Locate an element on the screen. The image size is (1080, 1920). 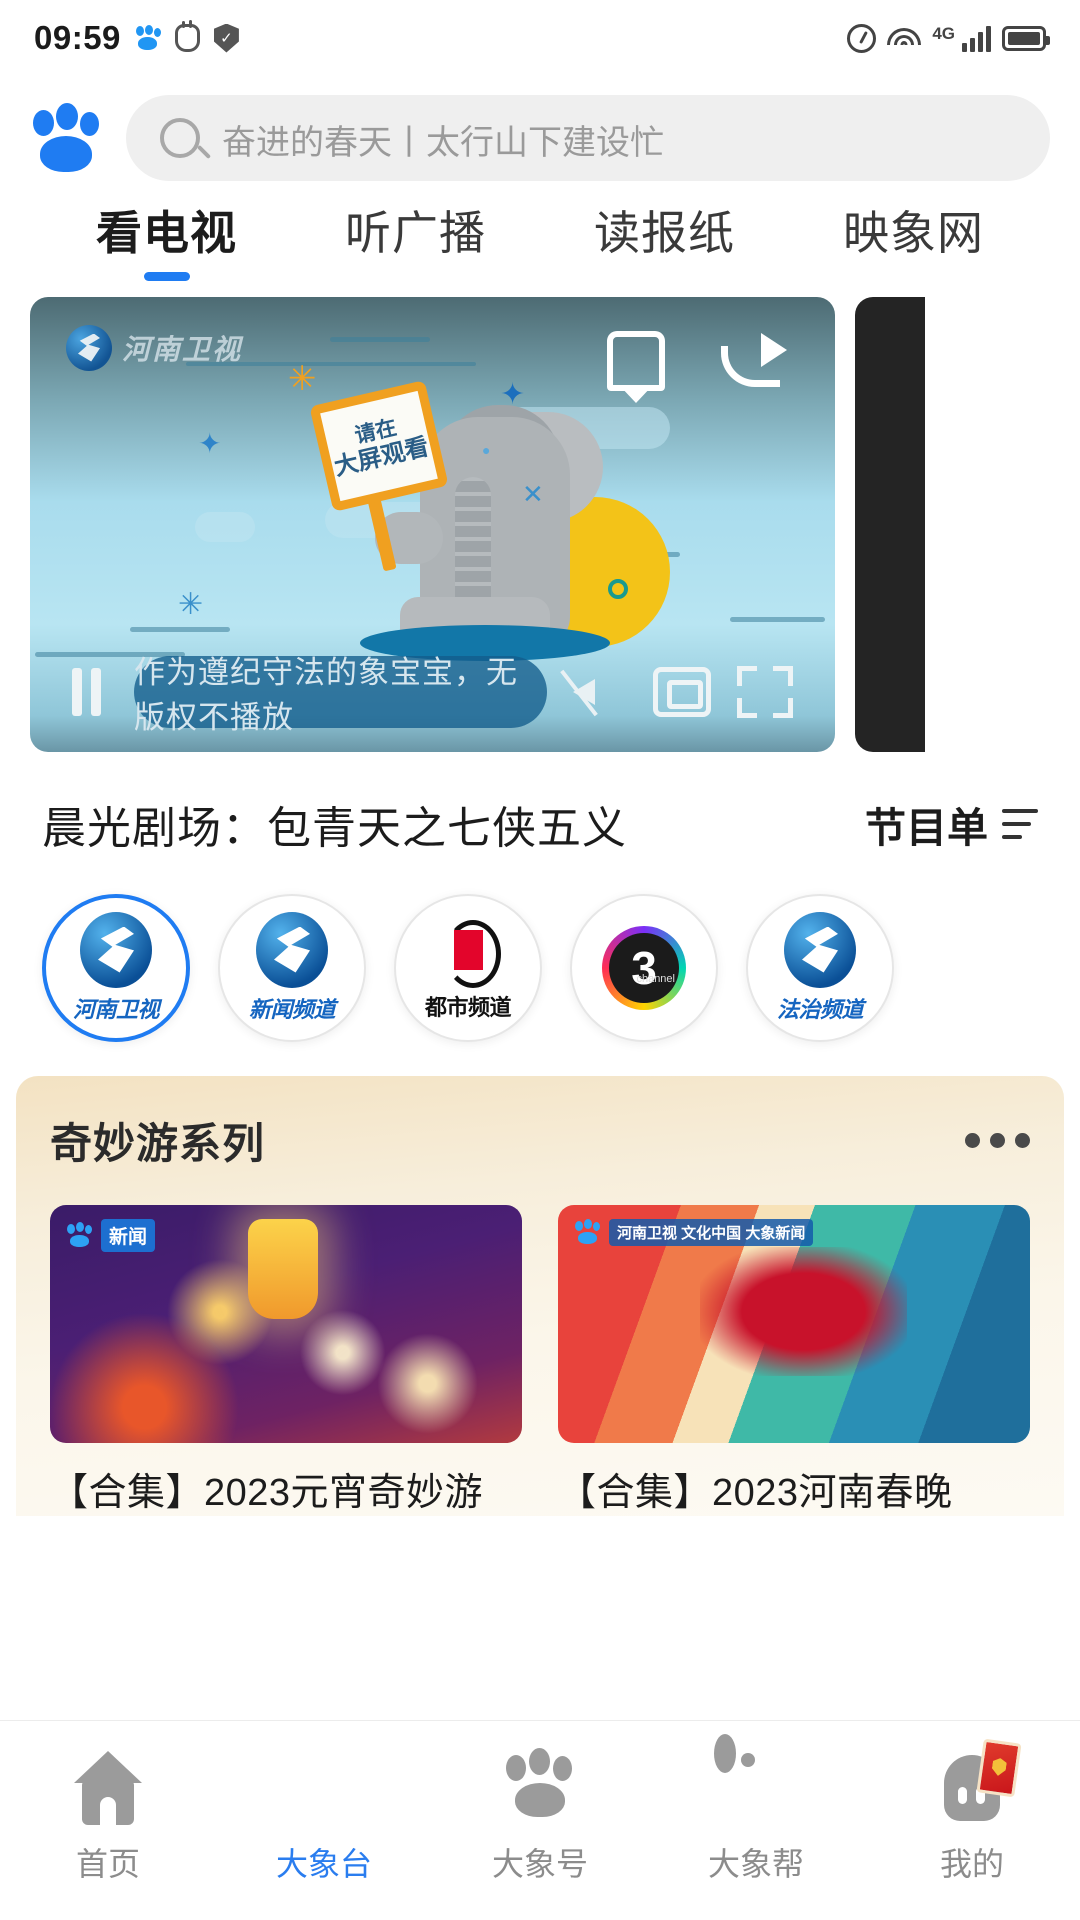
card-title: 【合集】2023元宵奇妙游 is located at coordinates (267, 1492).